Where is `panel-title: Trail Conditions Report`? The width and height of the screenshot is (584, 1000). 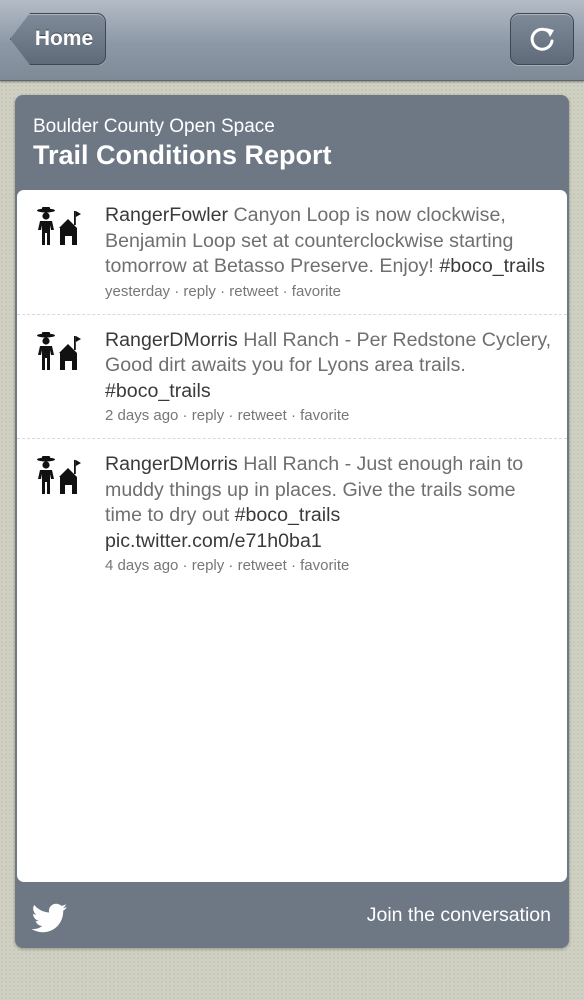
panel-title: Trail Conditions Report is located at coordinates (182, 155).